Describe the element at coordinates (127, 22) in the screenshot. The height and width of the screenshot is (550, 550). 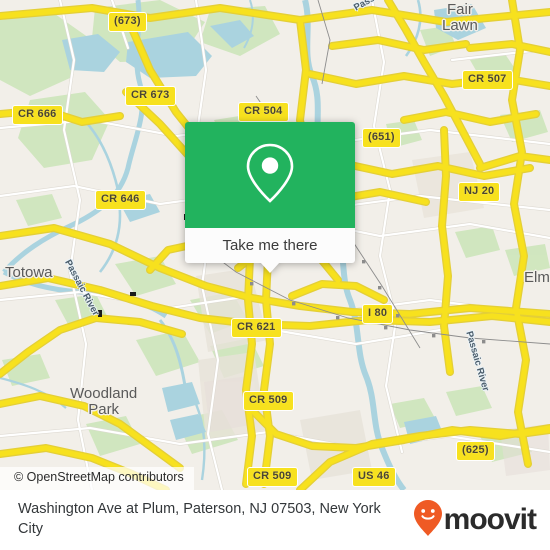
I see `road-shield-673: (673)` at that location.